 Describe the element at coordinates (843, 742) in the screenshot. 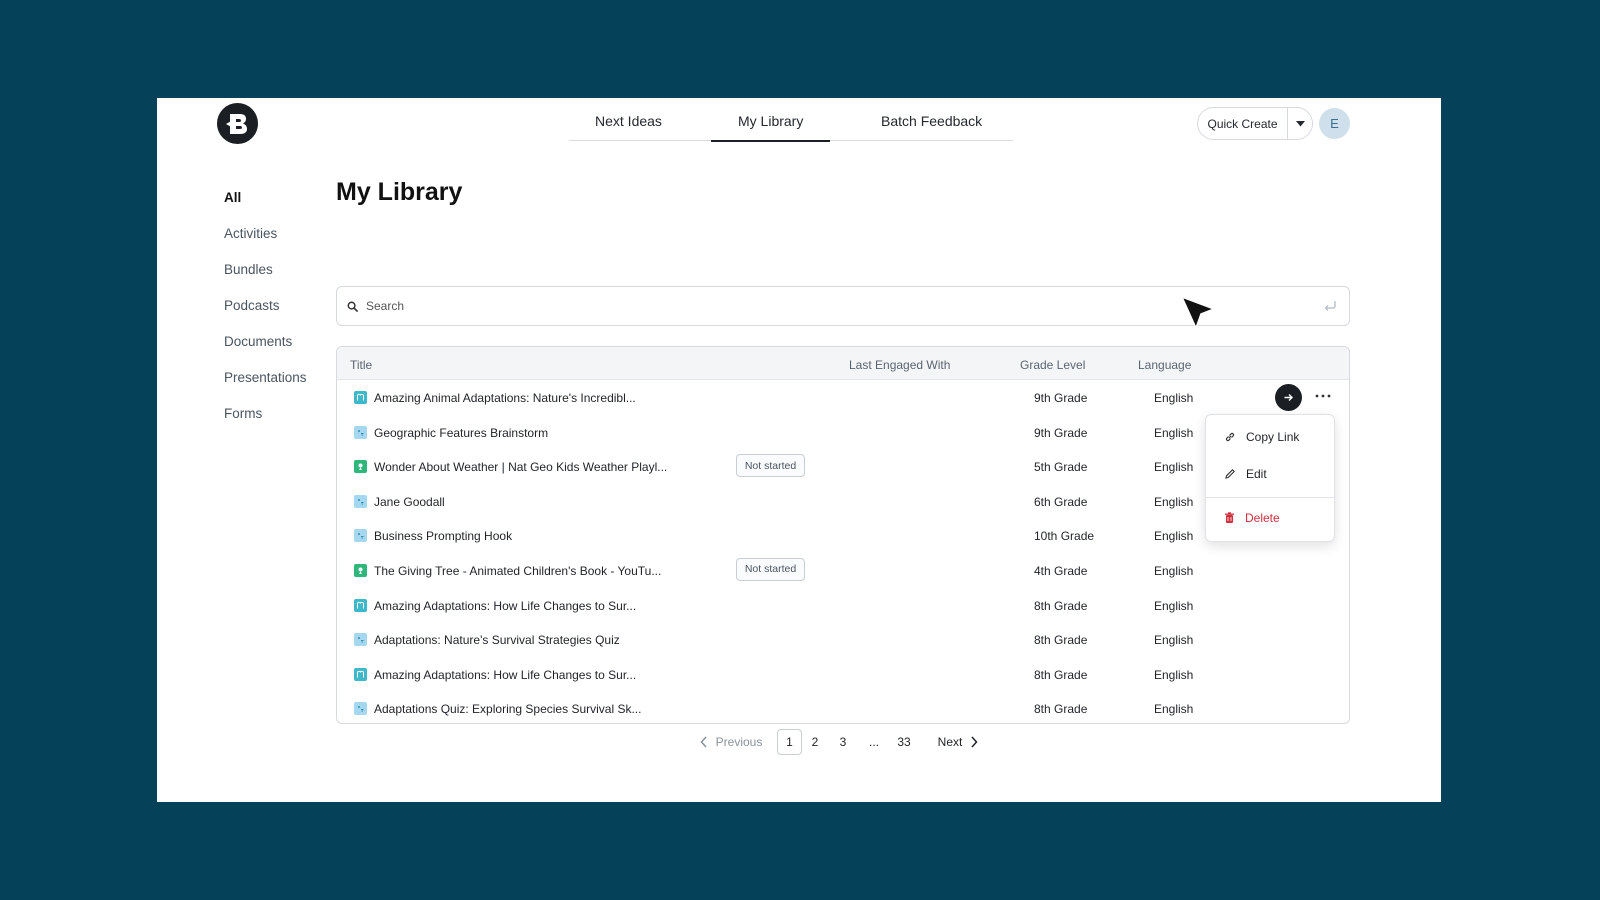

I see `pagination-page-3: 3` at that location.